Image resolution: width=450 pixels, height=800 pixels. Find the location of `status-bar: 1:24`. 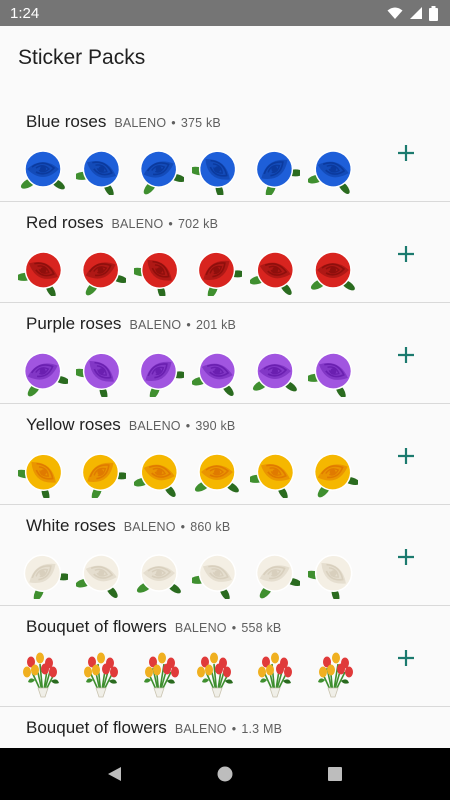

status-bar: 1:24 is located at coordinates (225, 13).